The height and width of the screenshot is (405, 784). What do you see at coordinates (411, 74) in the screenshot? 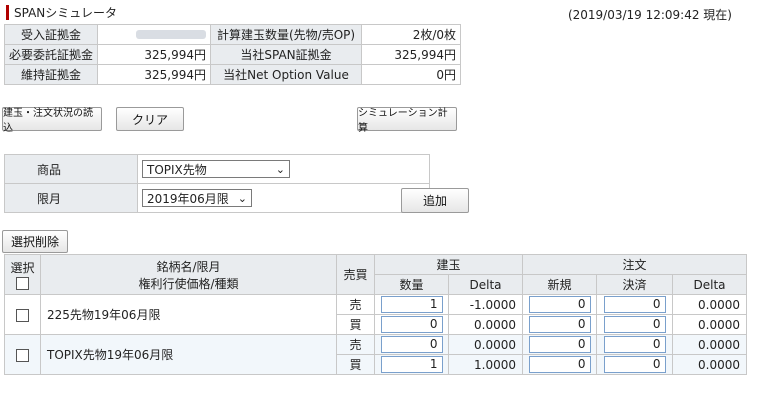
I see `net-option-value: 0円` at bounding box center [411, 74].